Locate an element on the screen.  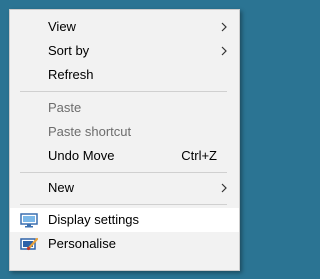
personalise-icon is located at coordinates (29, 244).